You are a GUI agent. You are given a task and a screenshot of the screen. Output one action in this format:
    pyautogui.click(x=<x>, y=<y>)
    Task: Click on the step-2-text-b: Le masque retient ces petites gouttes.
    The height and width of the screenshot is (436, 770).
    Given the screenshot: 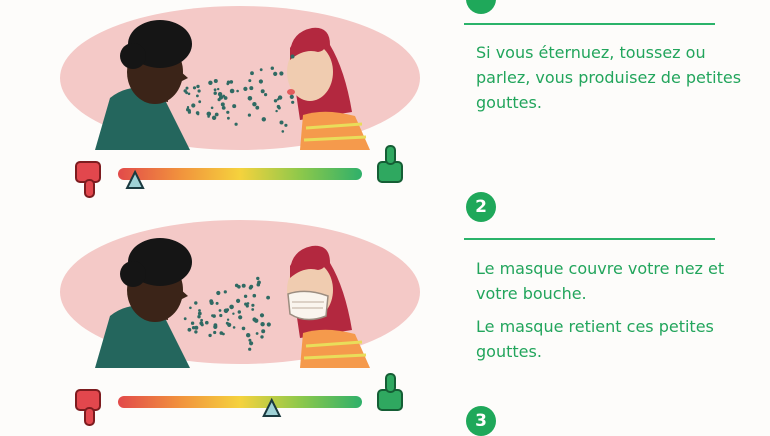 What is the action you would take?
    pyautogui.click(x=595, y=339)
    